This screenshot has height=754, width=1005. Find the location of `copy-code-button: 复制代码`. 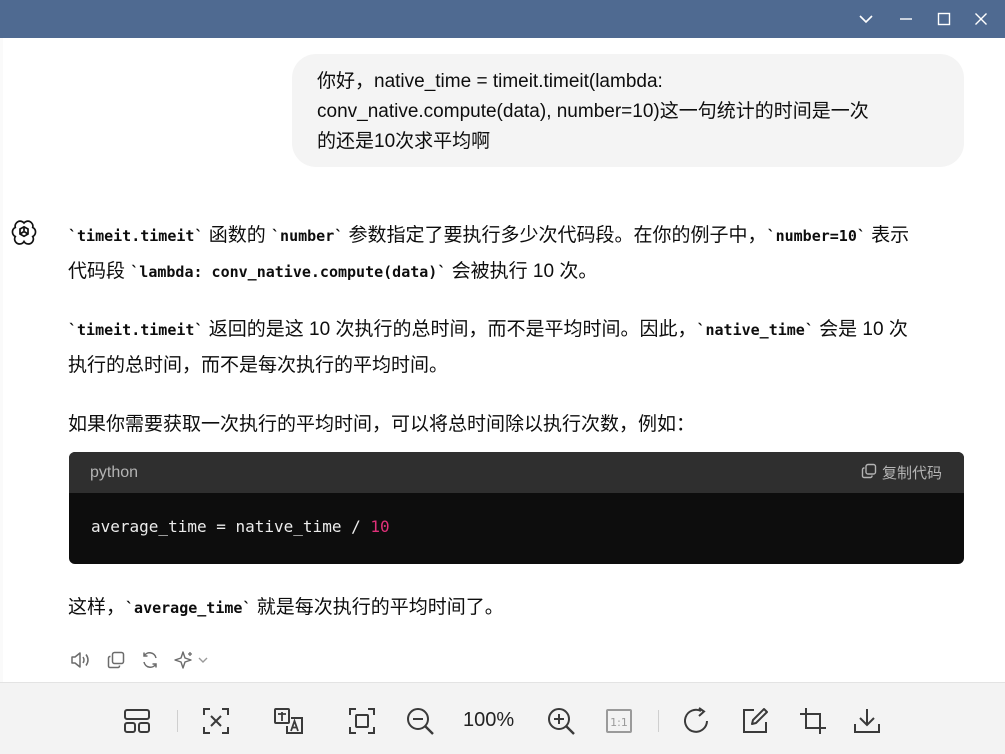

copy-code-button: 复制代码 is located at coordinates (901, 472).